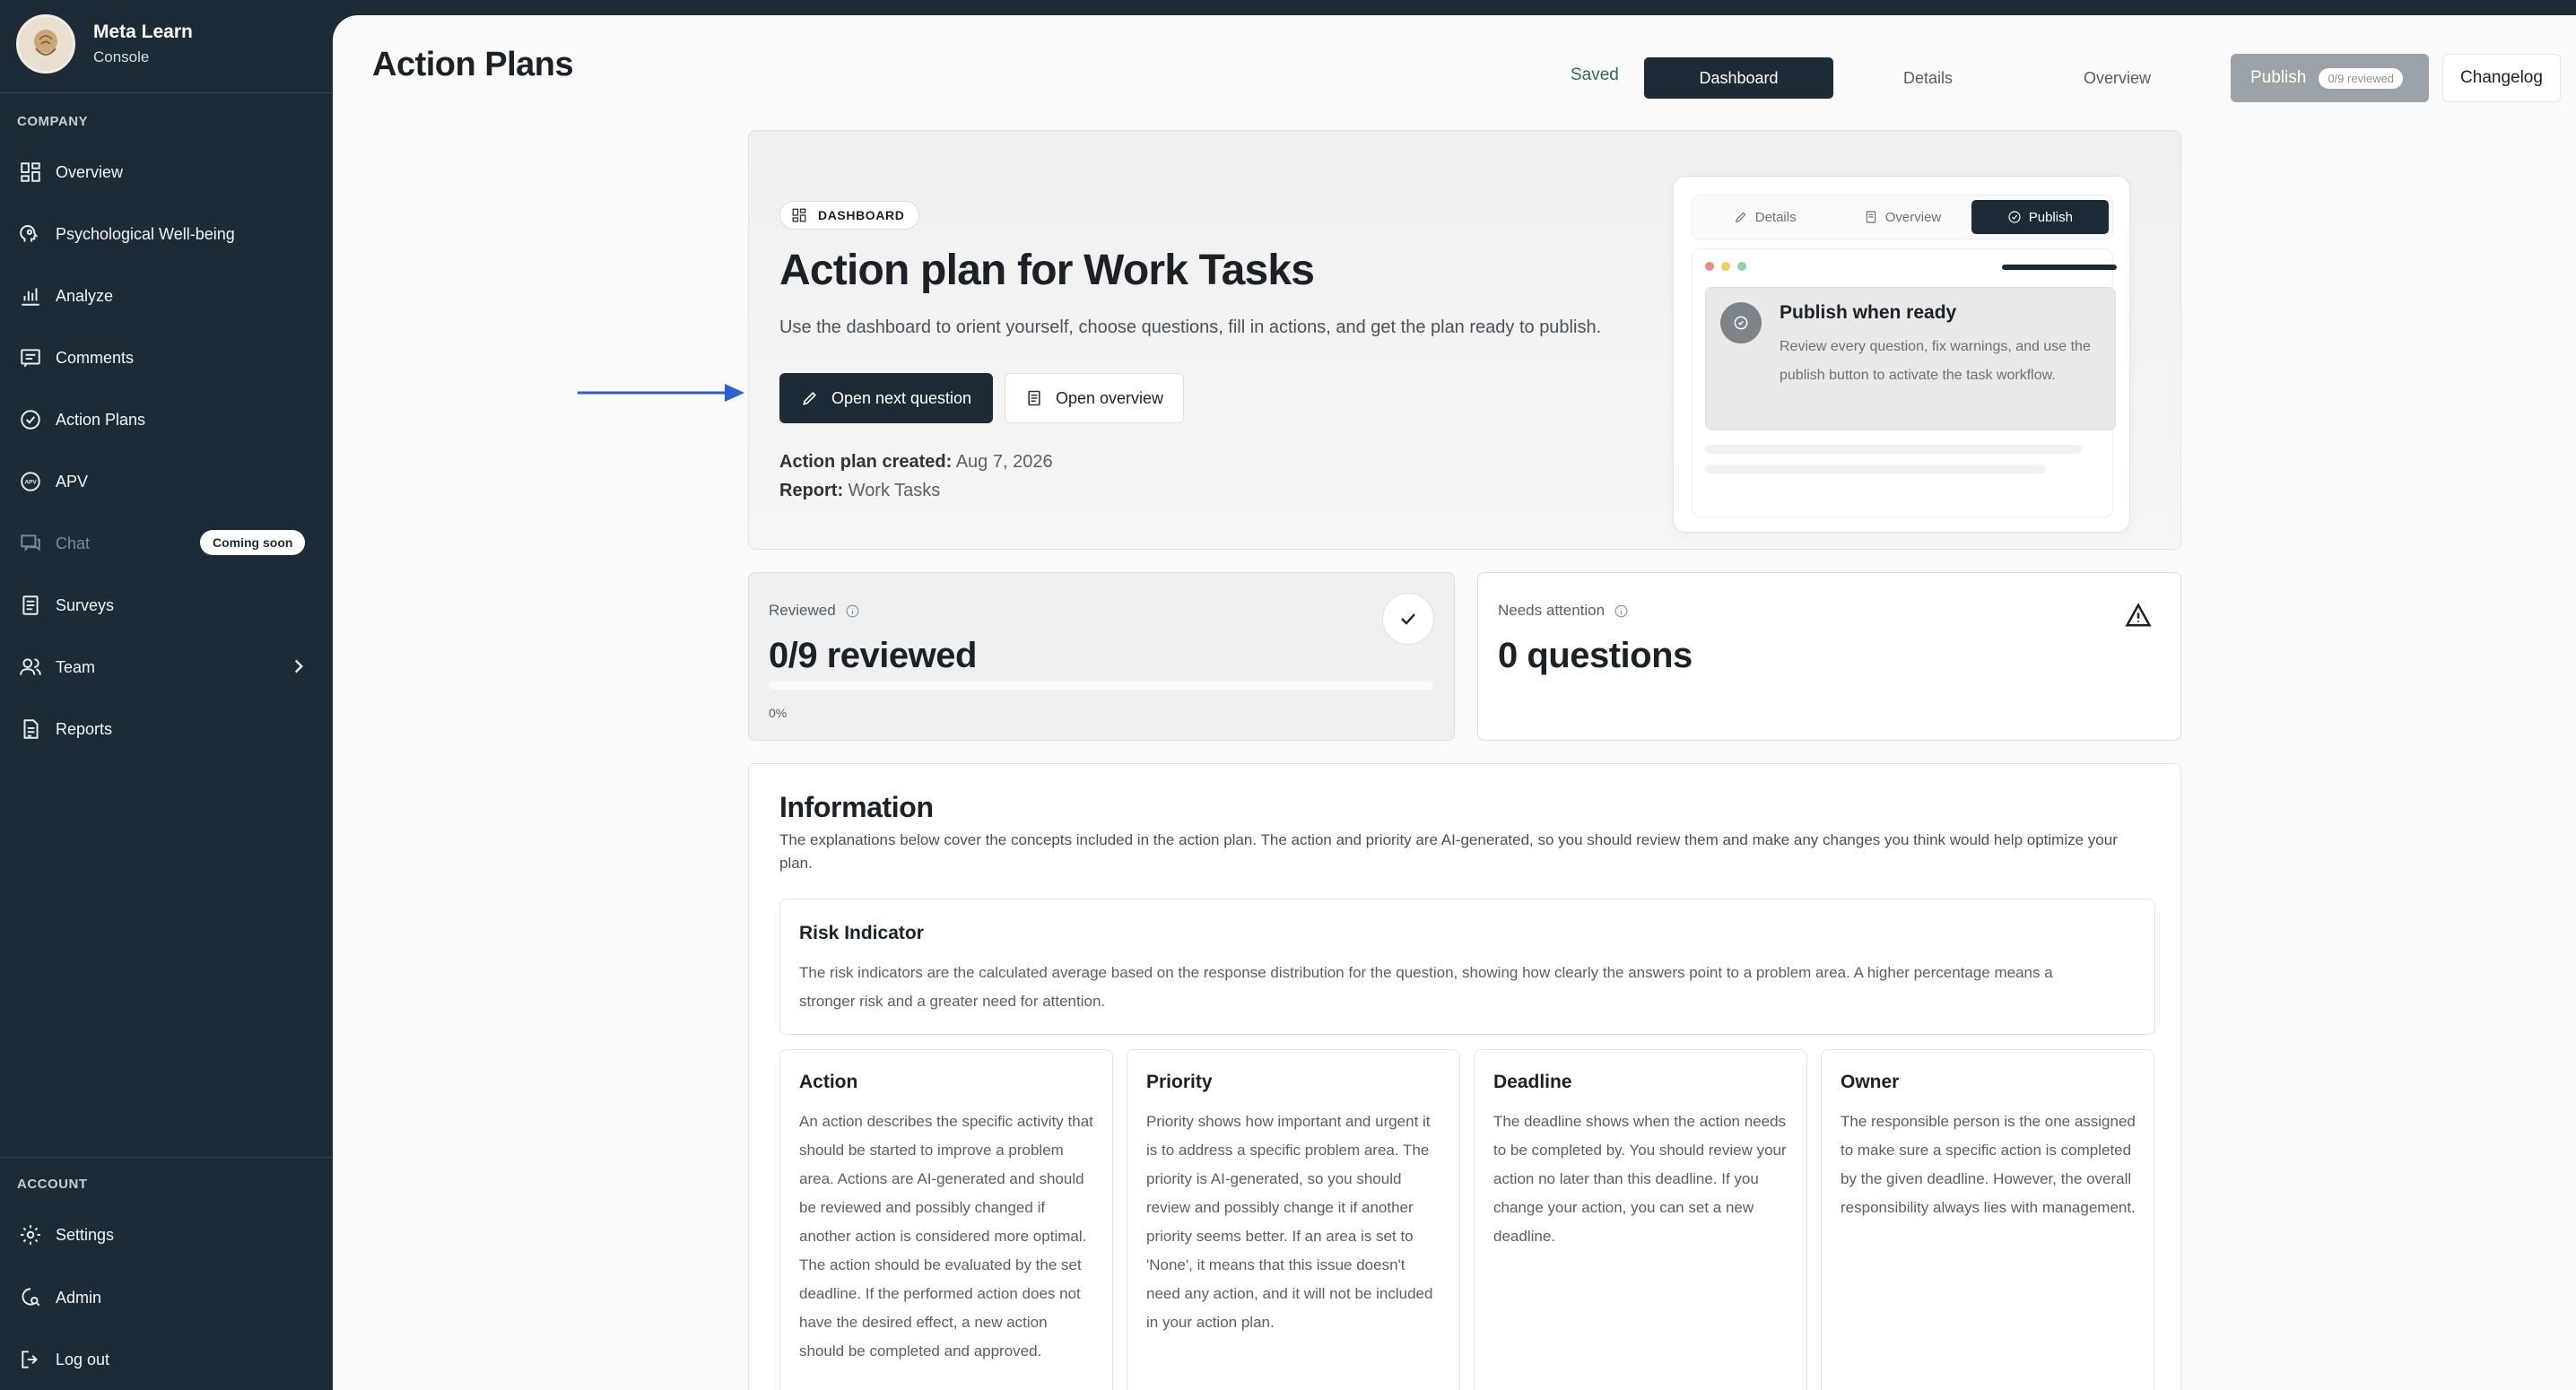 Image resolution: width=2576 pixels, height=1390 pixels. Describe the element at coordinates (166, 481) in the screenshot. I see `sidebar-item-apv: APV APV` at that location.